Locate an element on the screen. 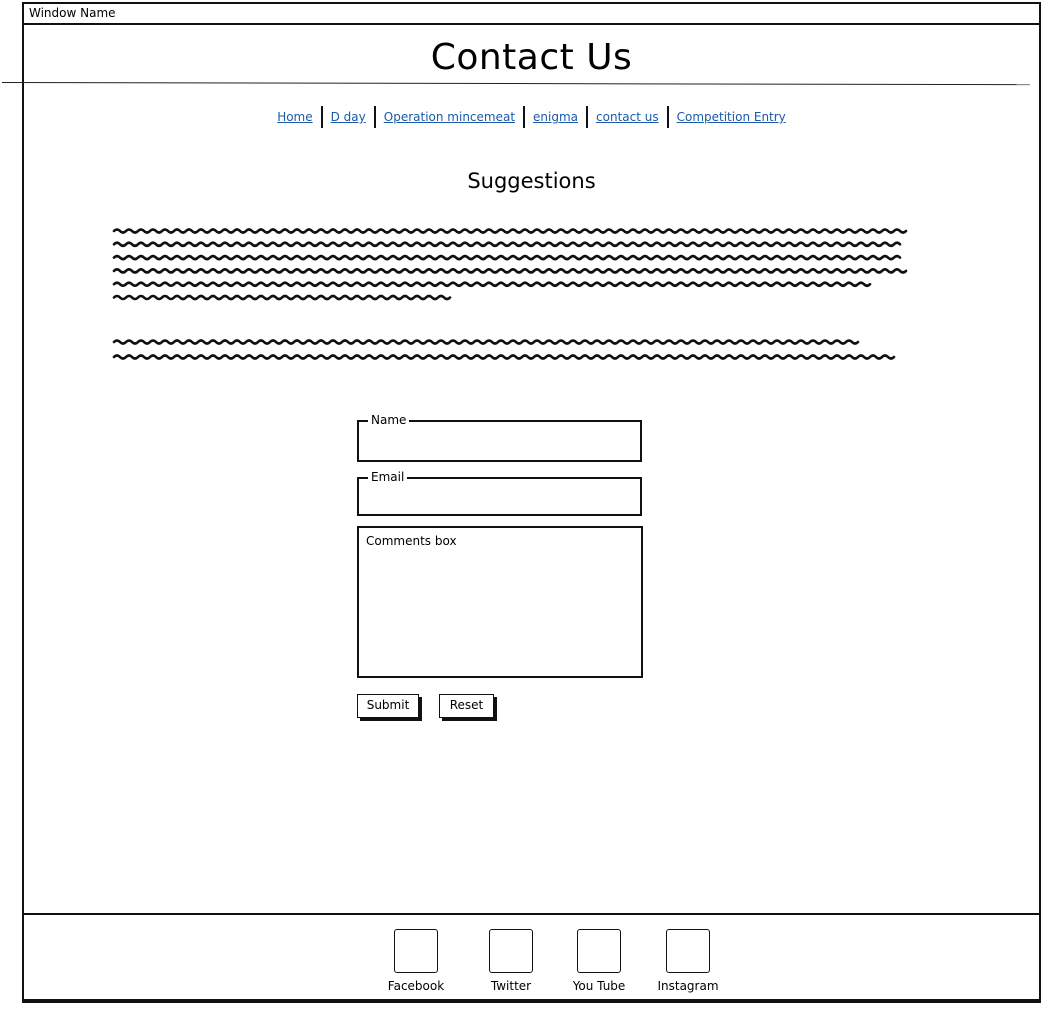  nav-link-d-day: D day is located at coordinates (348, 117).